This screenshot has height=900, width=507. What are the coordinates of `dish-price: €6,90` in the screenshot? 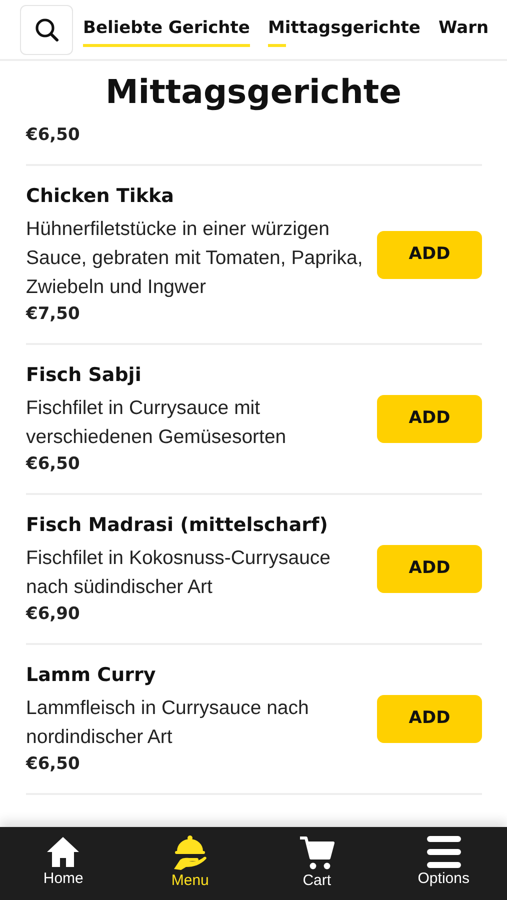 It's located at (53, 614).